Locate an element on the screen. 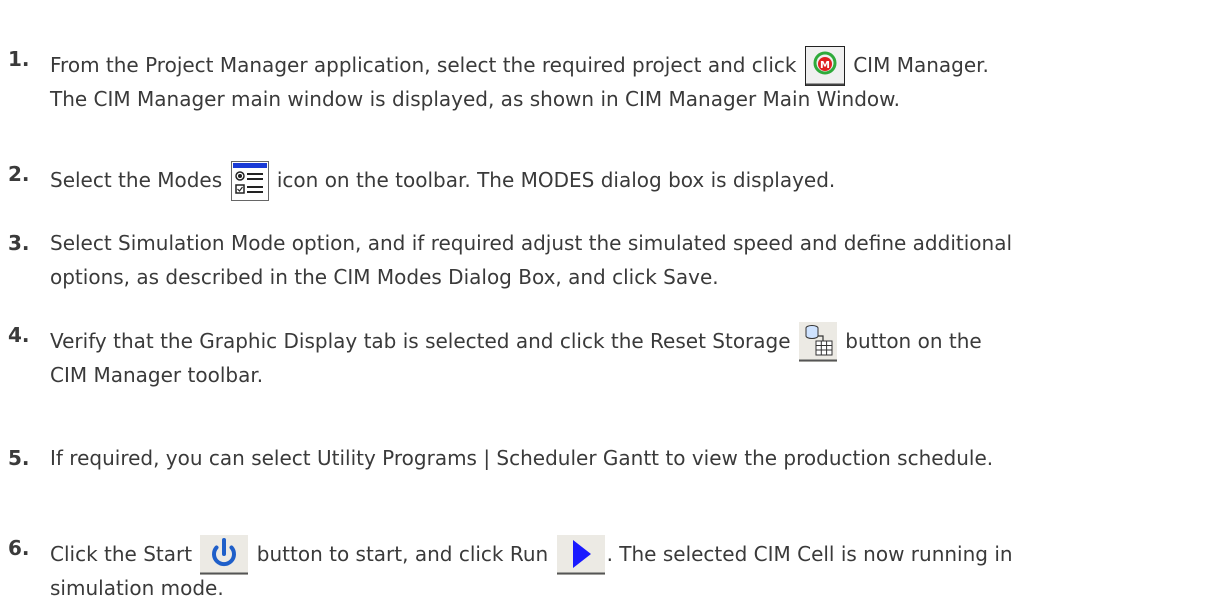  run-play-icon is located at coordinates (580, 555).